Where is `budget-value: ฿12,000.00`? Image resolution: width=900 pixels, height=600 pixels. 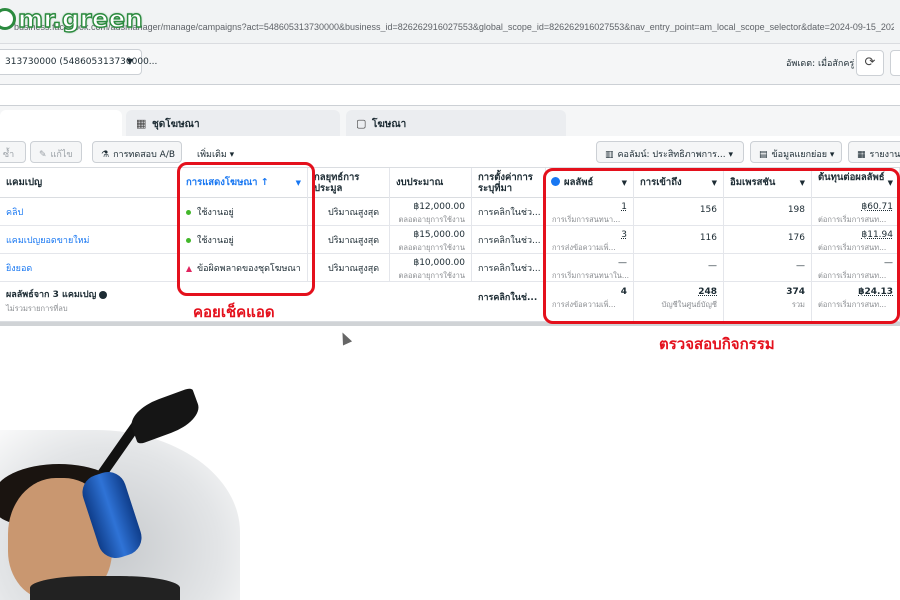 budget-value: ฿12,000.00 is located at coordinates (439, 207).